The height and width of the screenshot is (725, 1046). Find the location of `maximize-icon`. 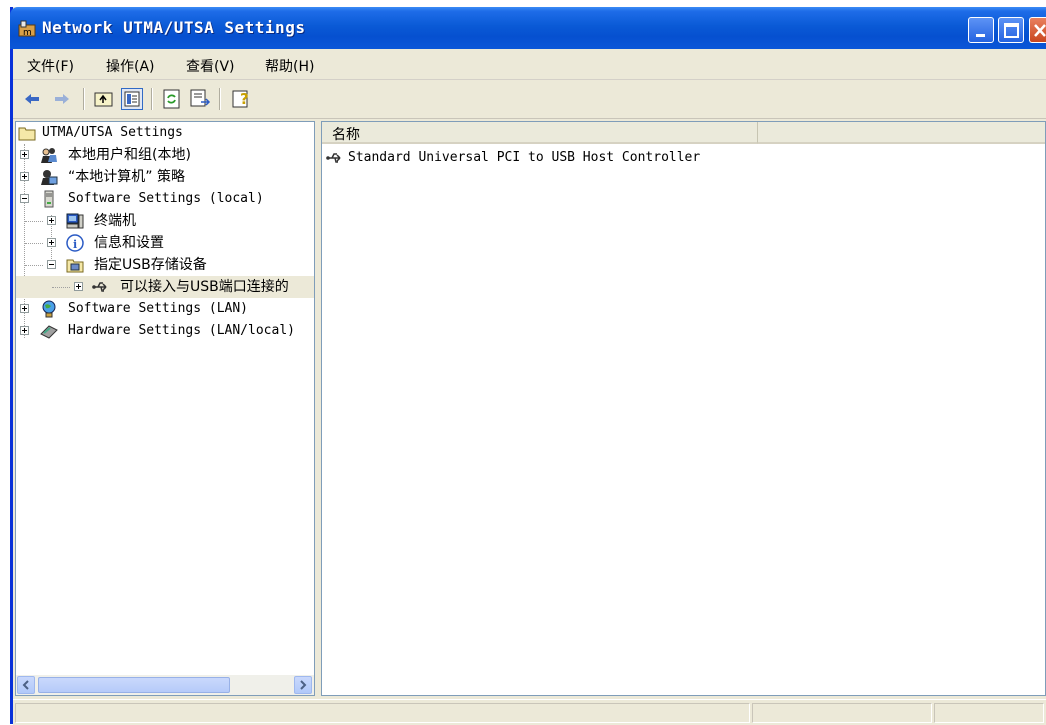

maximize-icon is located at coordinates (1011, 30).